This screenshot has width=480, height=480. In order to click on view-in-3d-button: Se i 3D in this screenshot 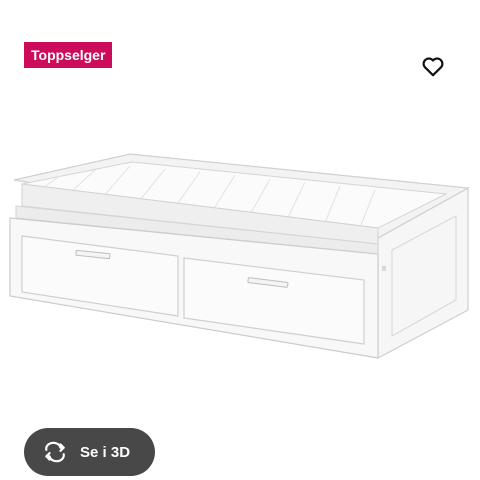, I will do `click(89, 452)`.